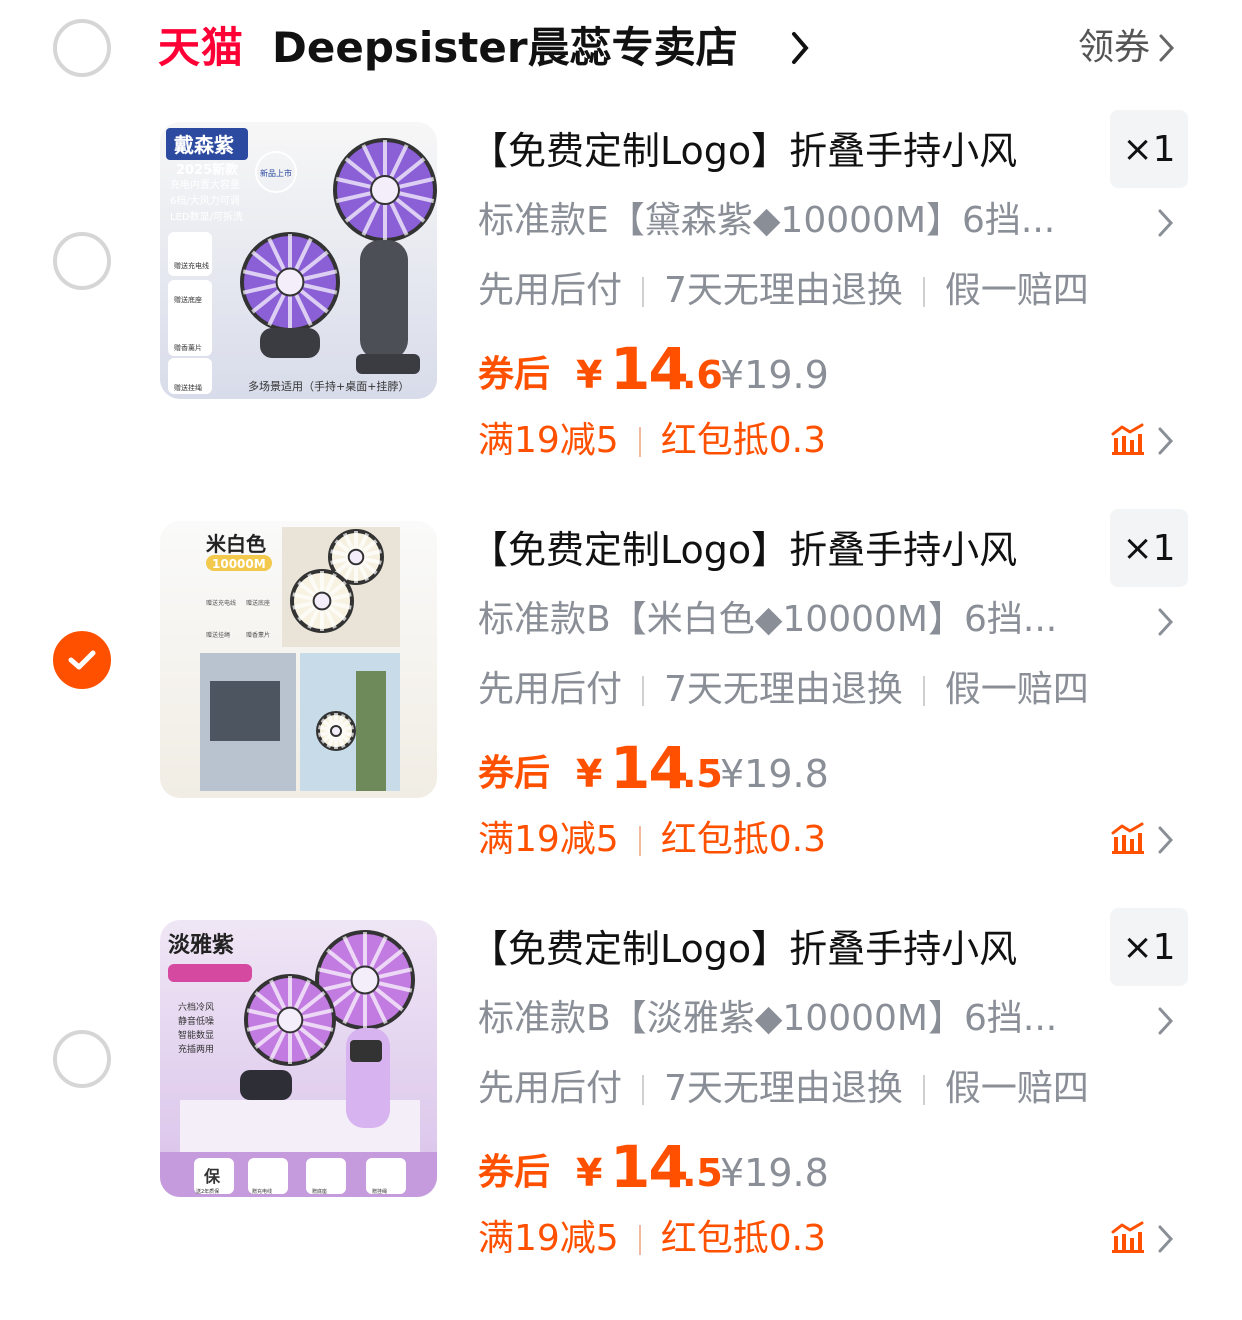 This screenshot has height=1320, width=1242. Describe the element at coordinates (207, 170) in the screenshot. I see `thumb-sub: 2025新款` at that location.